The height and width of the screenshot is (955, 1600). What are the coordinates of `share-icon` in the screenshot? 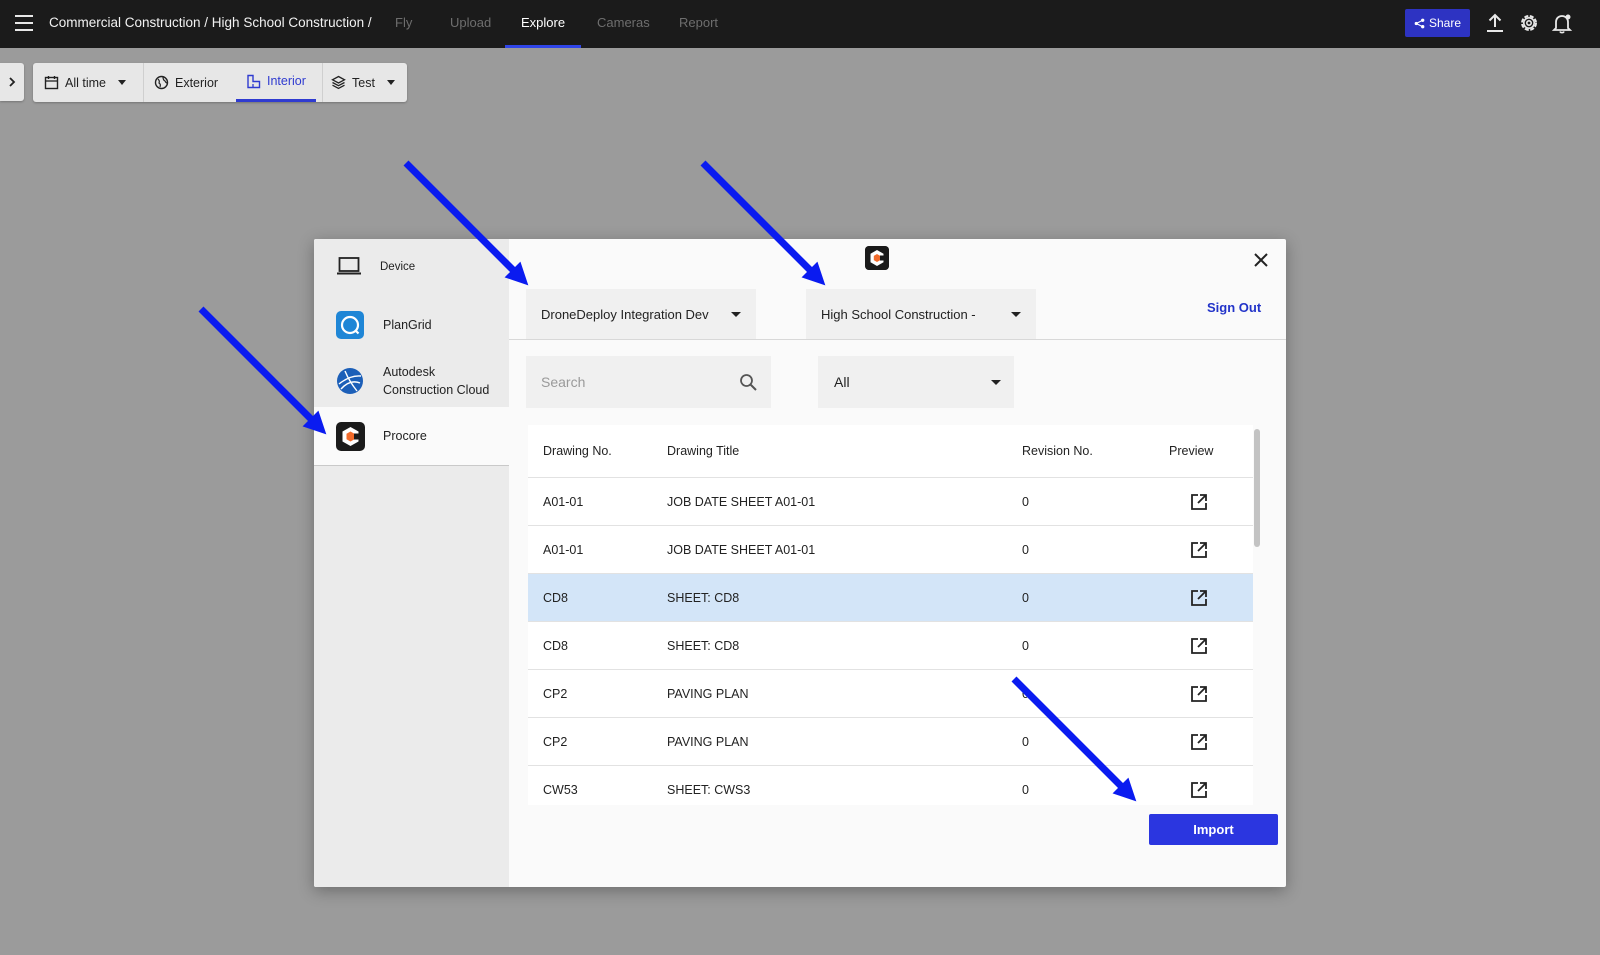 It's located at (1419, 23).